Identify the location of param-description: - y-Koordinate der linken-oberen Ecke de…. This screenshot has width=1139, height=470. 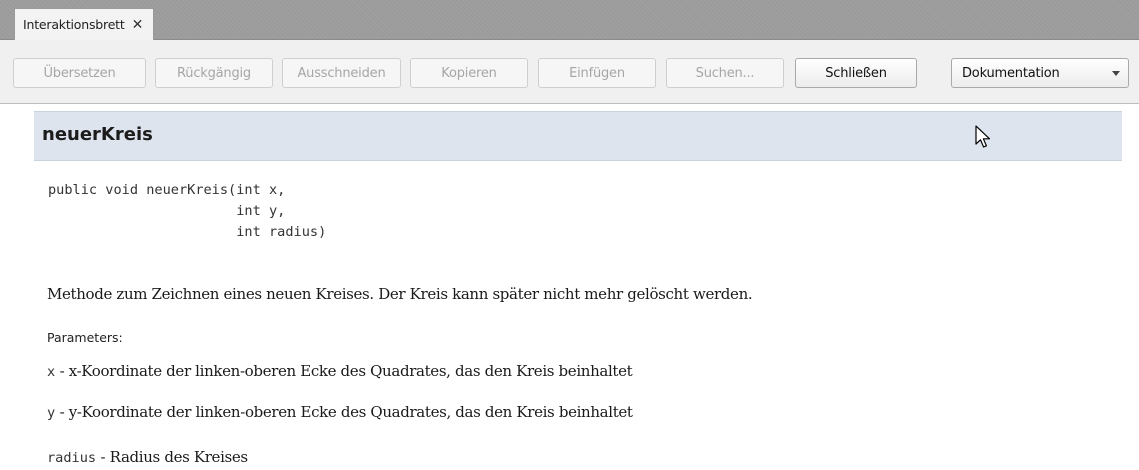
(344, 412).